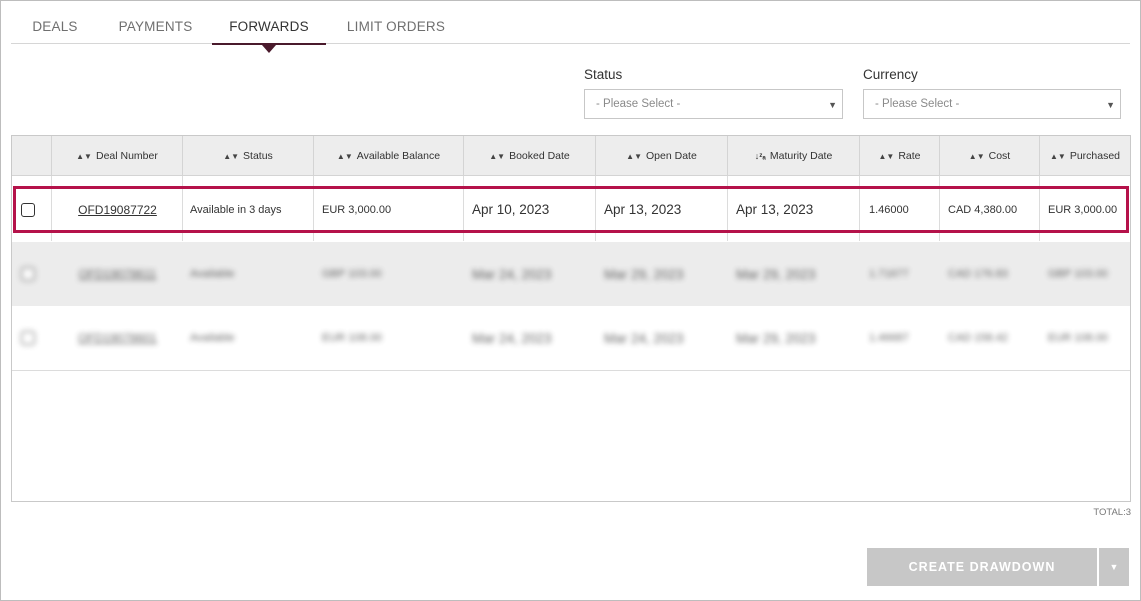 This screenshot has height=601, width=1141. I want to click on purchased-cell: GBP 103.00, so click(1078, 274).